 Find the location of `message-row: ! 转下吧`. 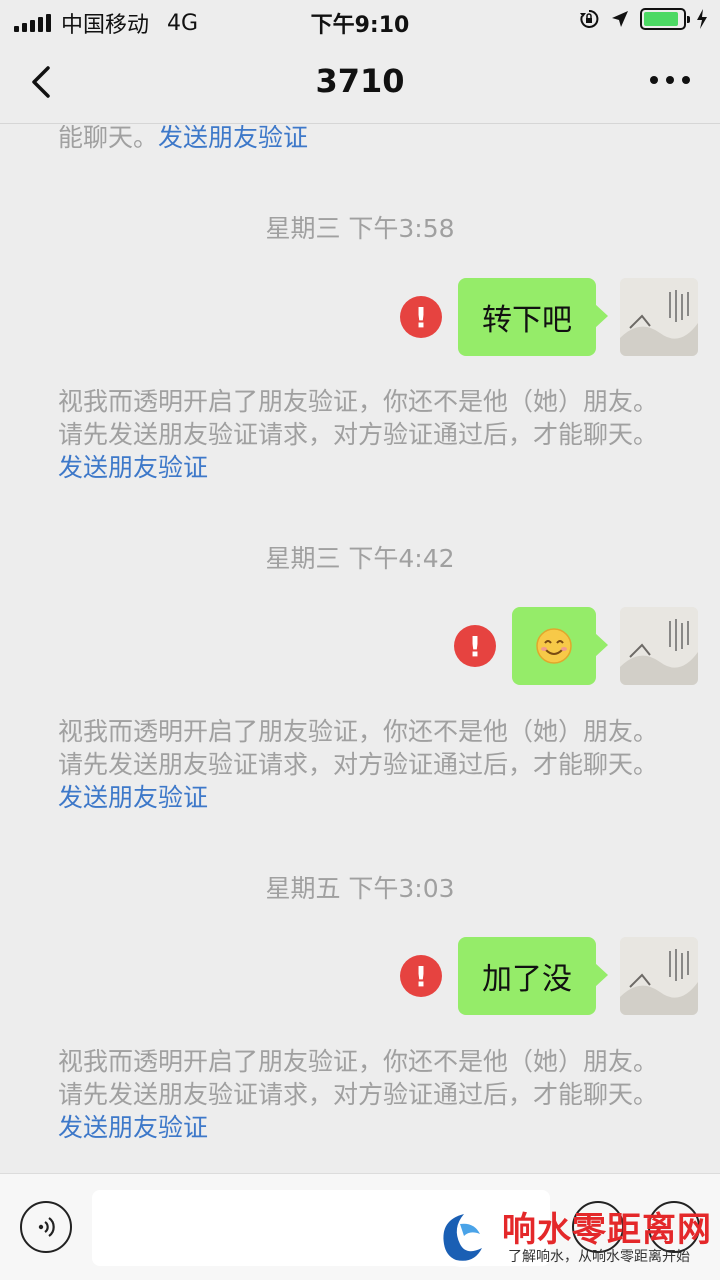

message-row: ! 转下吧 is located at coordinates (549, 317).